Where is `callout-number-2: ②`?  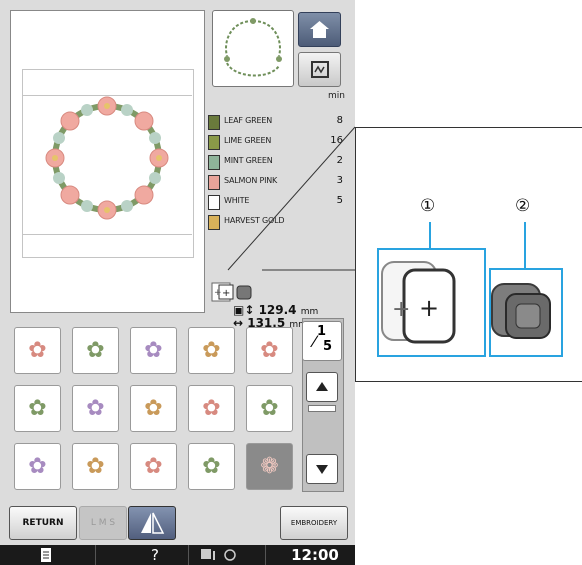 callout-number-2: ② is located at coordinates (523, 206).